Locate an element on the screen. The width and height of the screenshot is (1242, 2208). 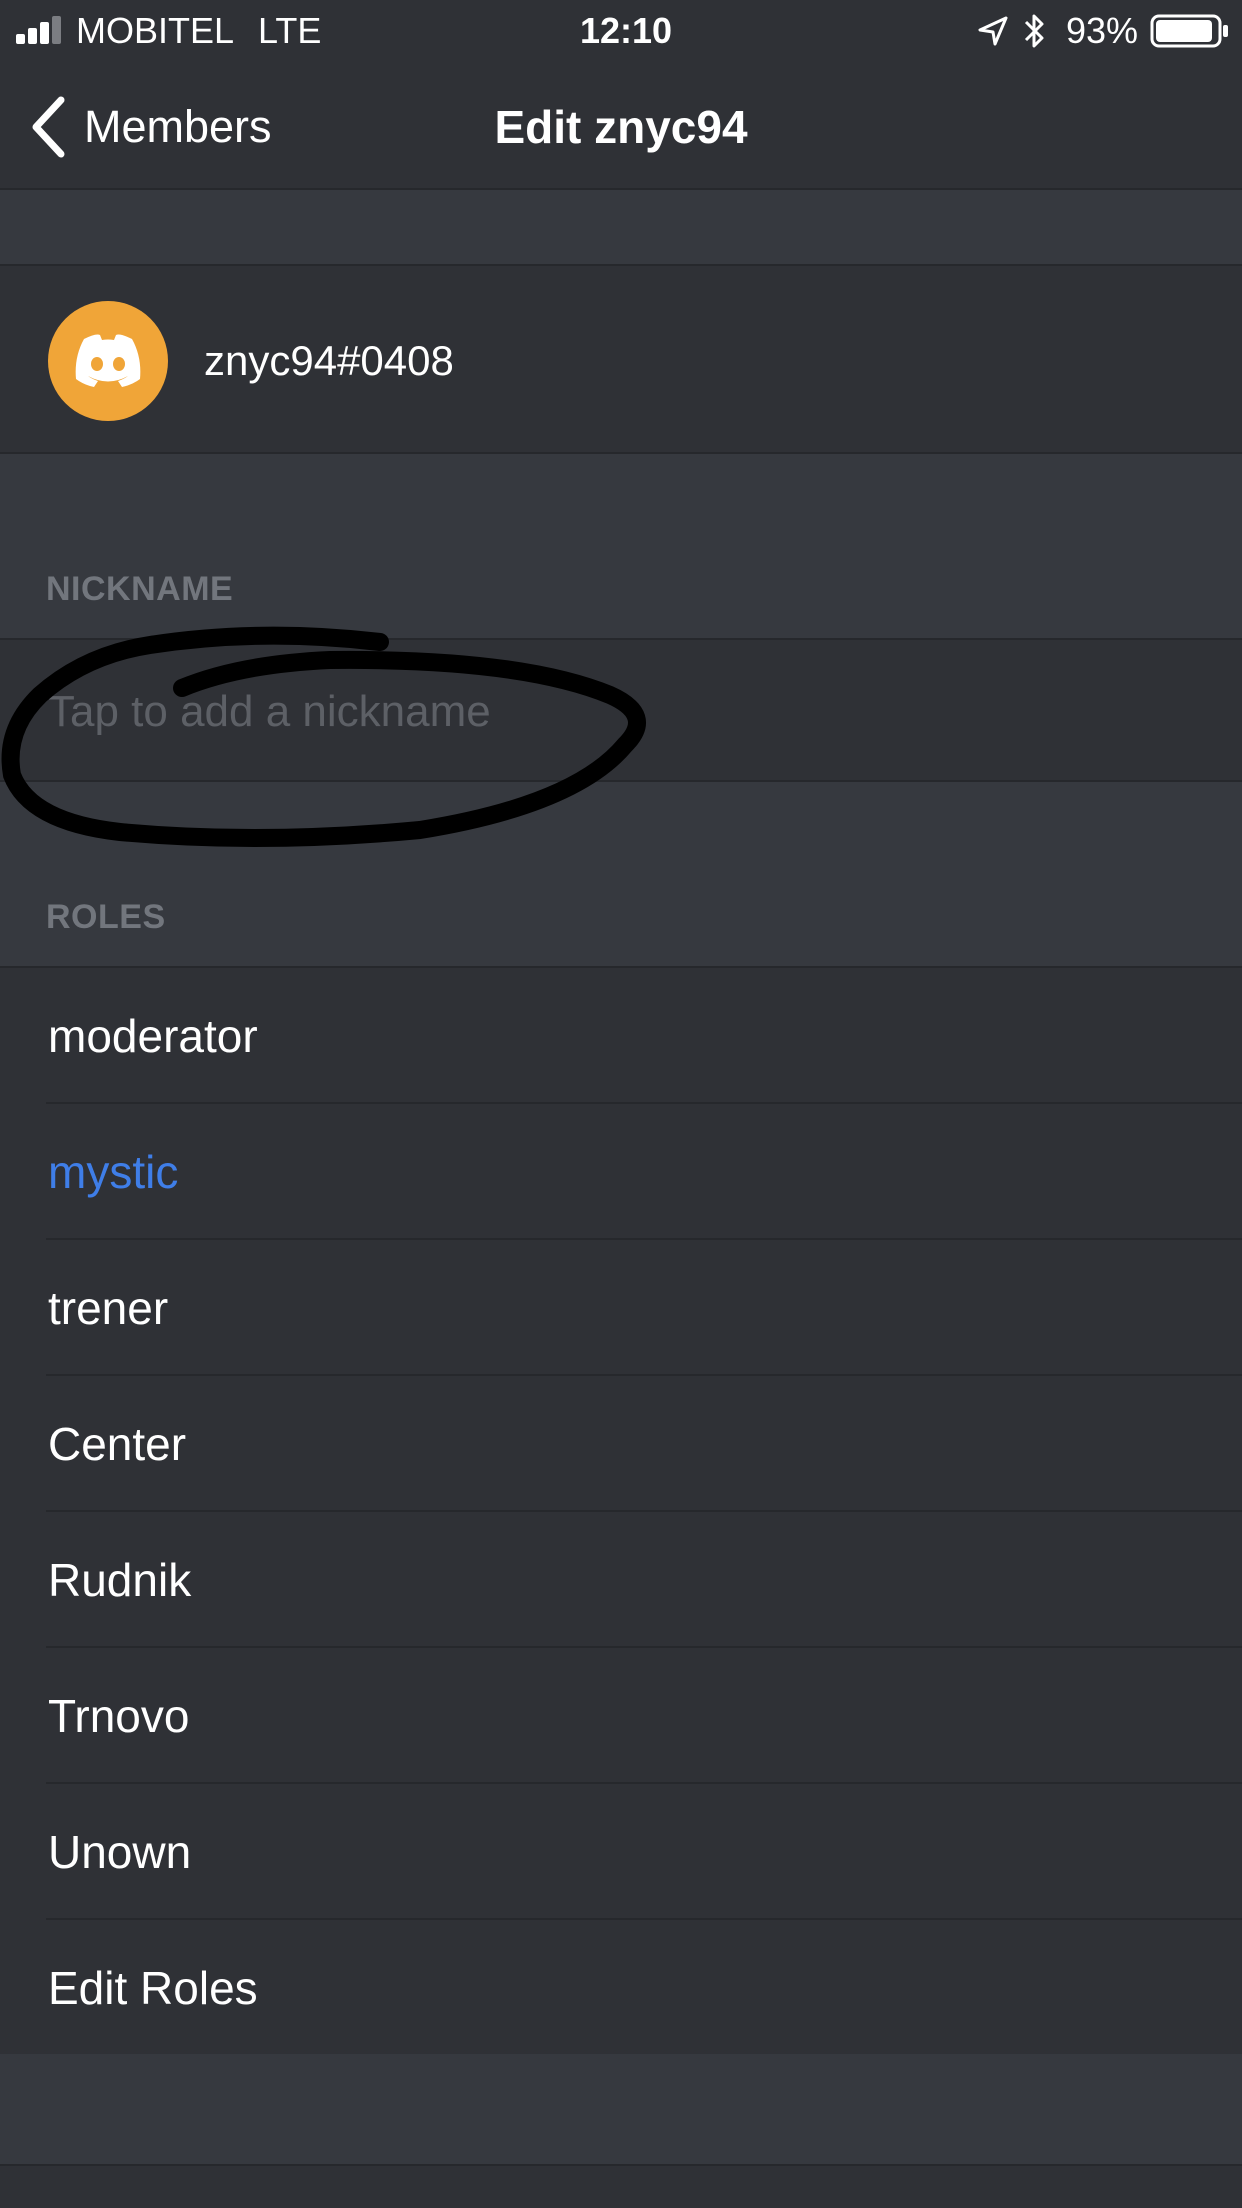
nickname-section-header: NICKNAME is located at coordinates (621, 546).